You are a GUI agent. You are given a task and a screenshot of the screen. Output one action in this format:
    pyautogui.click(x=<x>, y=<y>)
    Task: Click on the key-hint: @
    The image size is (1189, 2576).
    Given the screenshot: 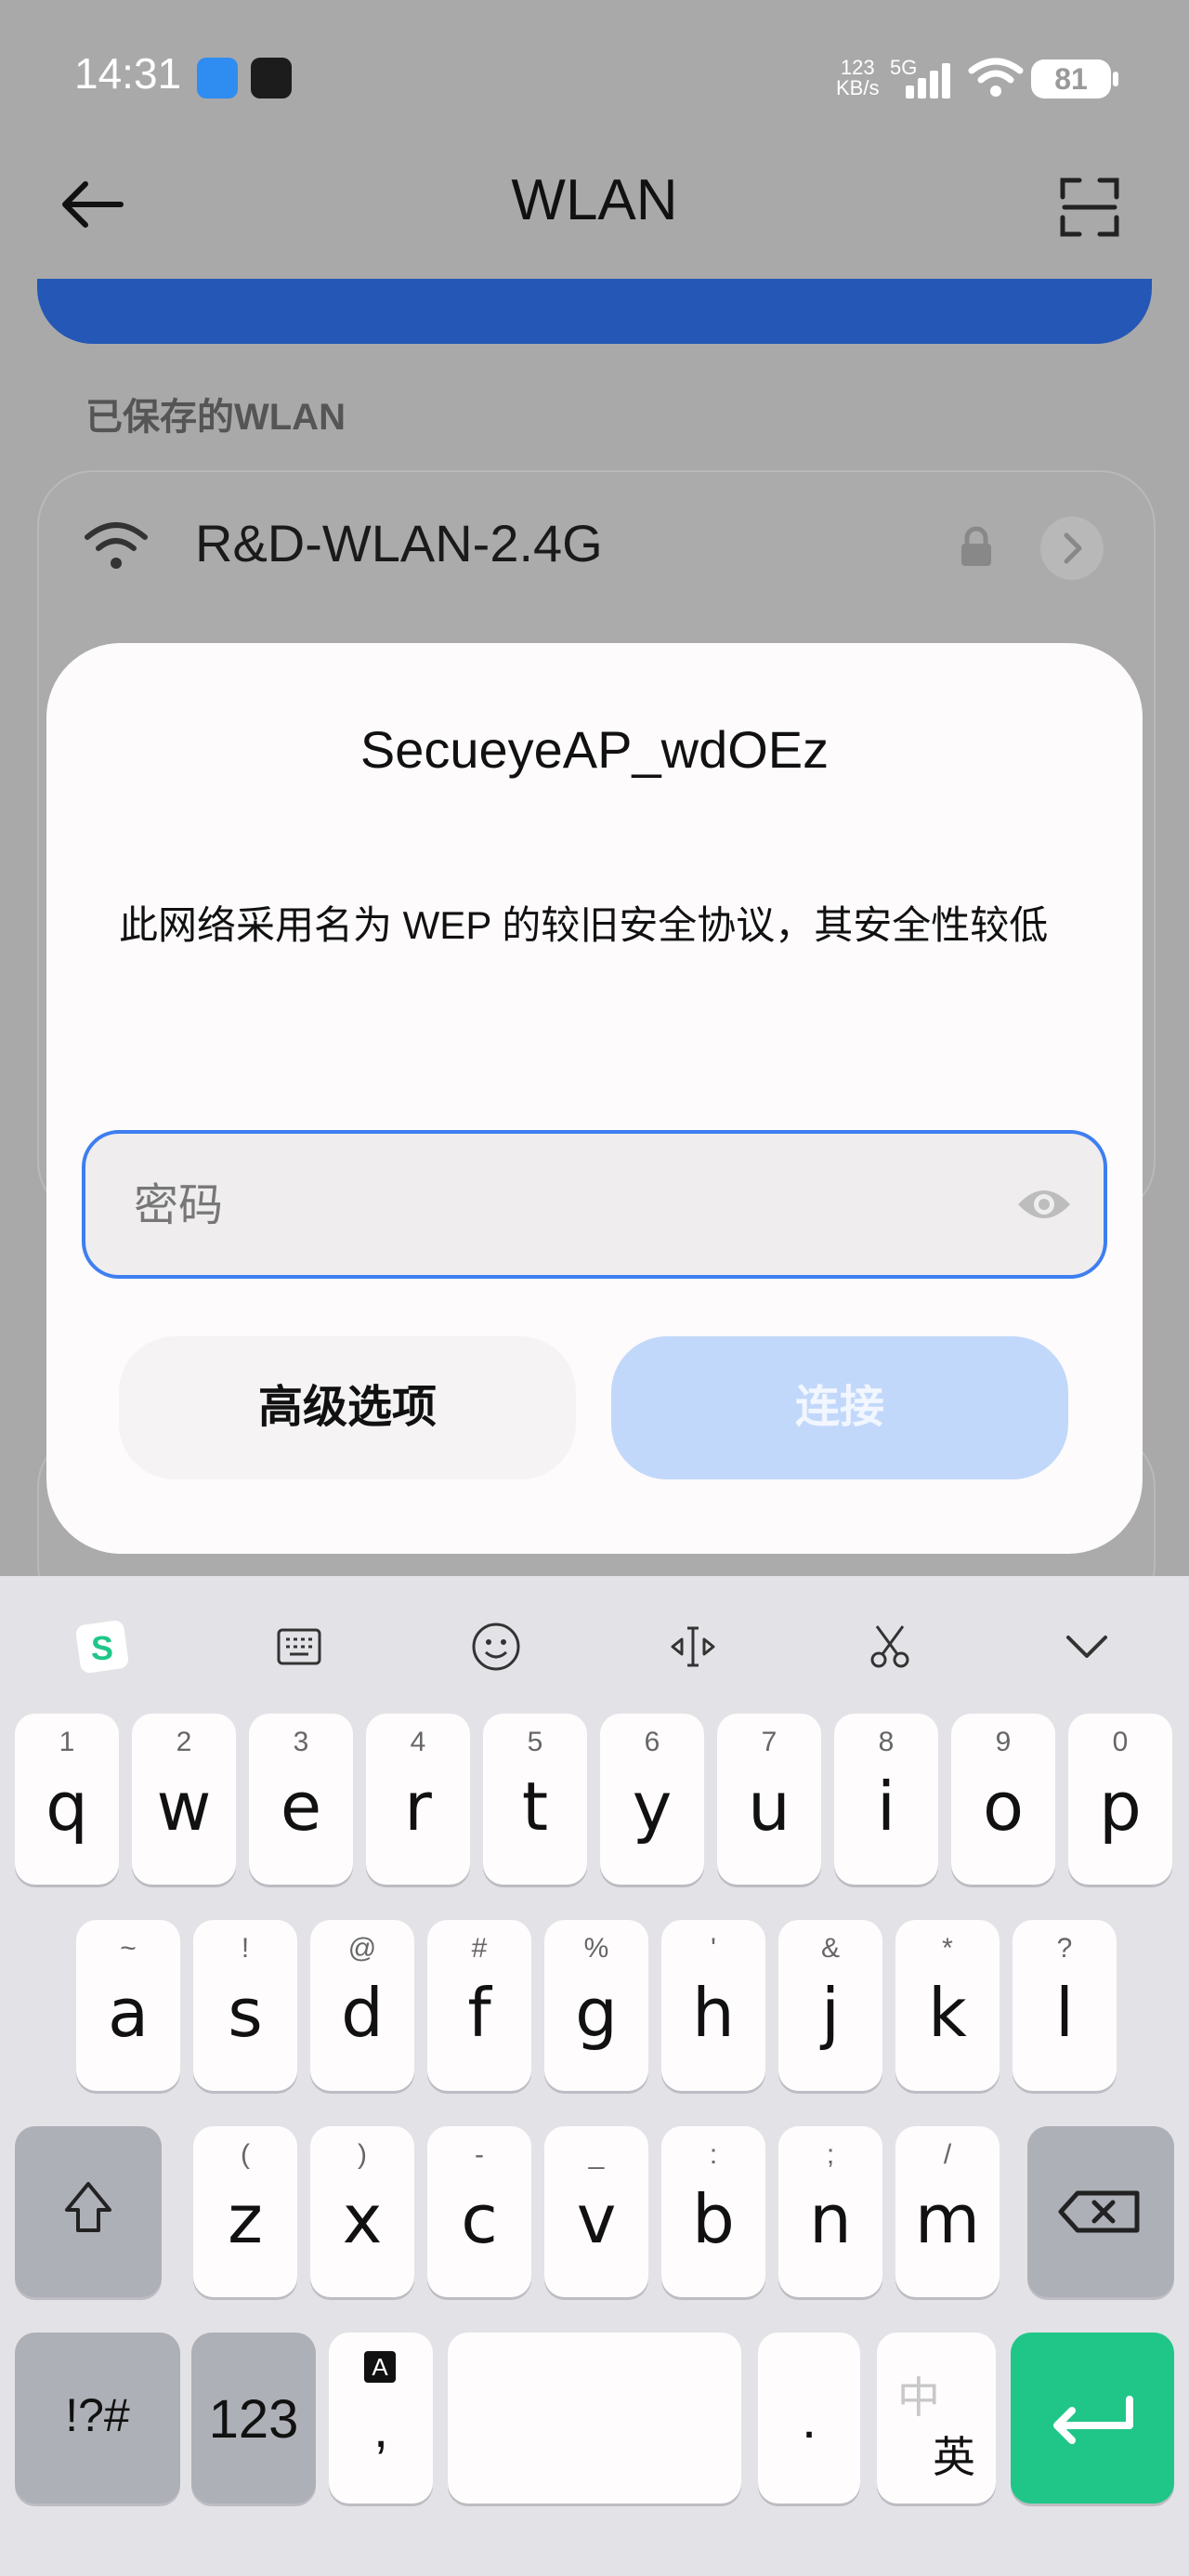 What is the action you would take?
    pyautogui.click(x=362, y=1948)
    